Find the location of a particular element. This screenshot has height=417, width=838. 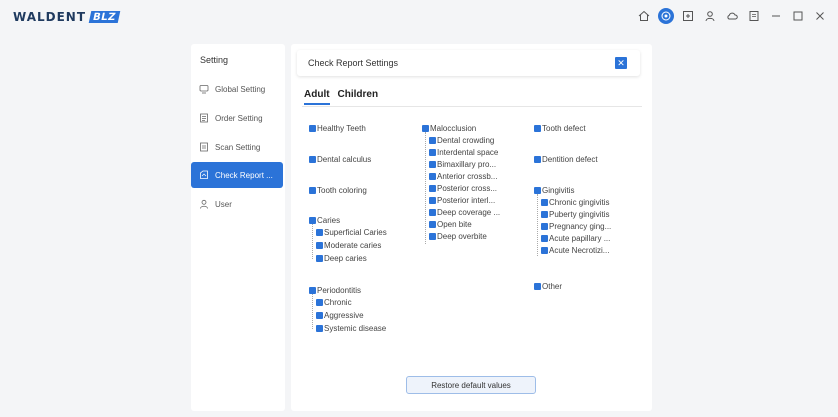

checkbox-label: Chronic gingivitis is located at coordinates (579, 202).